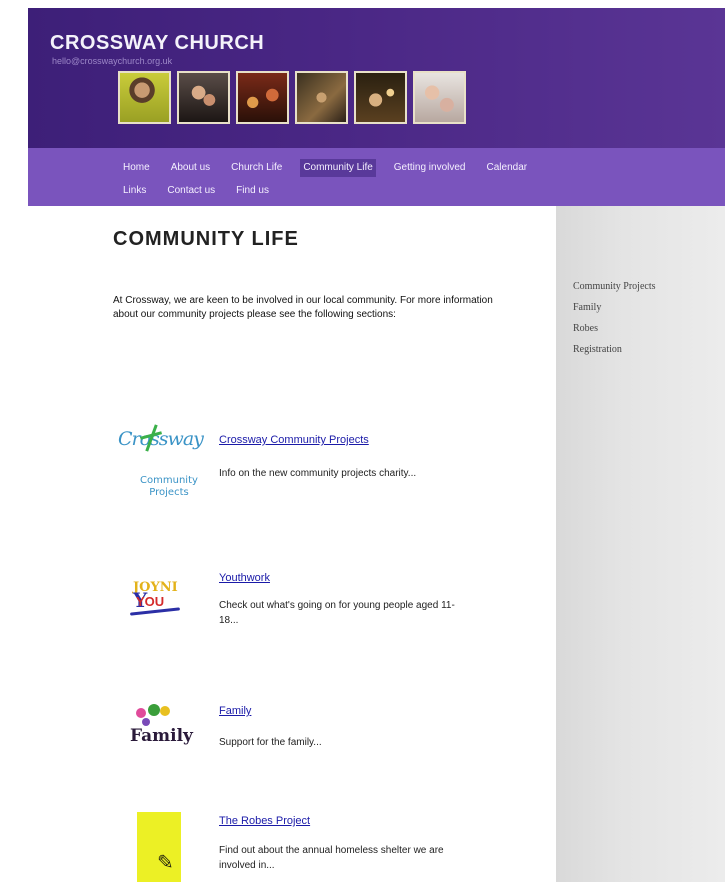 The image size is (725, 882). I want to click on youthwork-logo-red: YOU, so click(150, 601).